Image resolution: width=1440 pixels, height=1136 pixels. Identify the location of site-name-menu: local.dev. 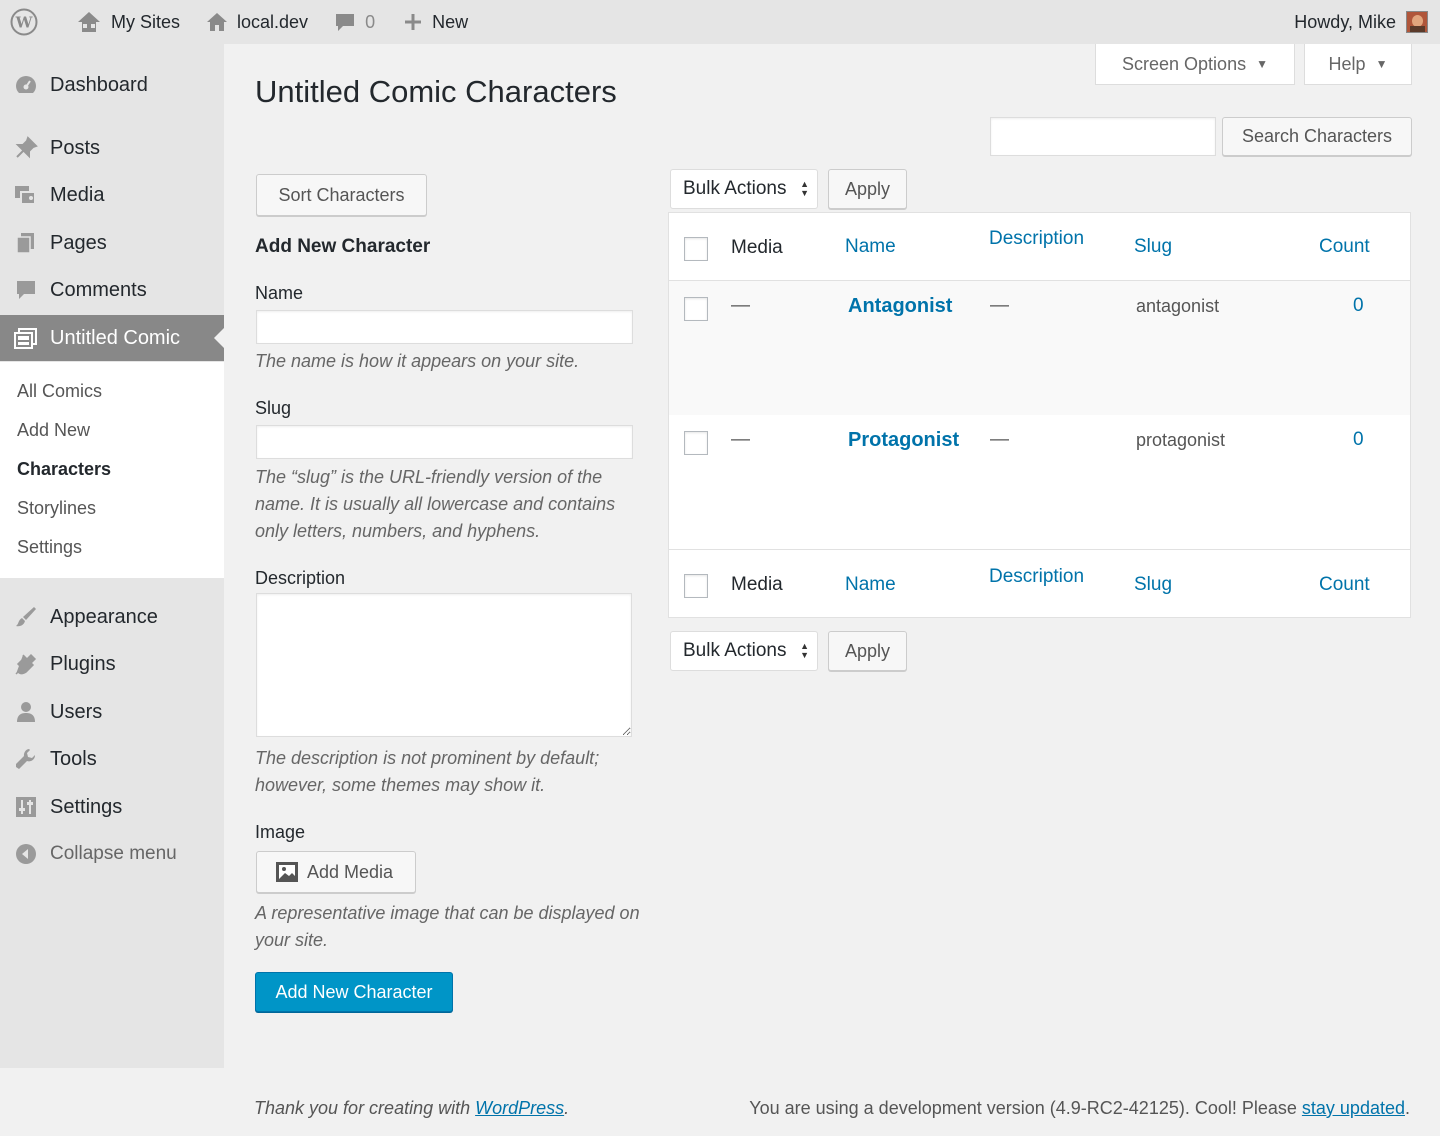
(257, 22).